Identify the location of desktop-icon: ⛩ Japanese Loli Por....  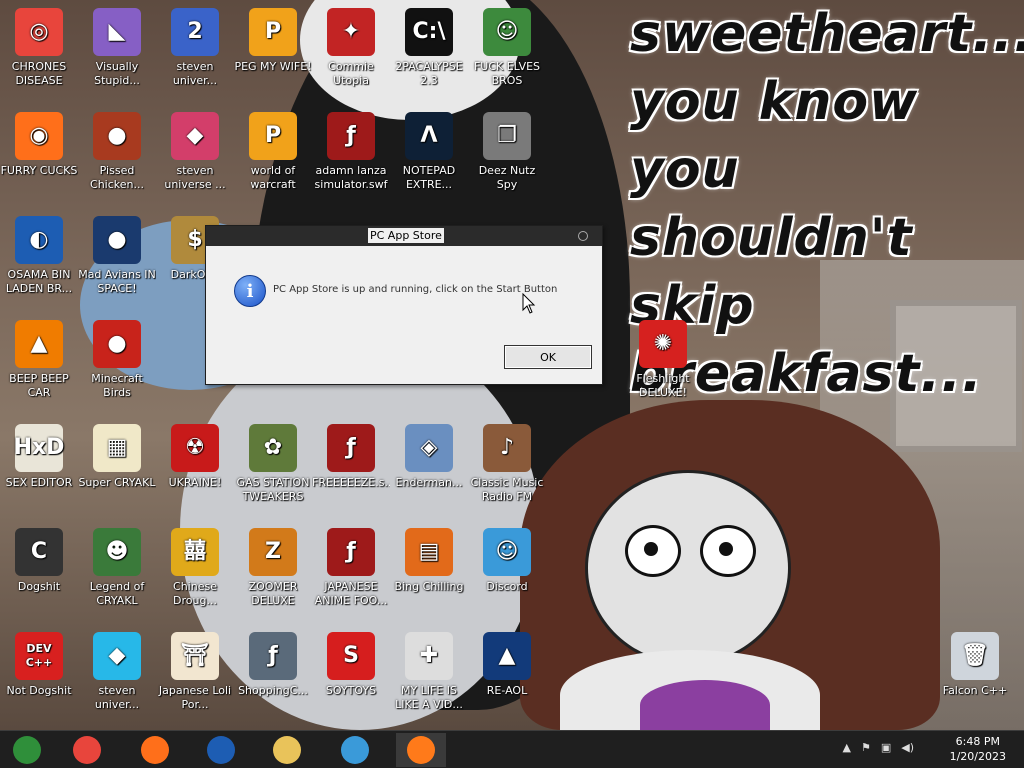
(195, 669).